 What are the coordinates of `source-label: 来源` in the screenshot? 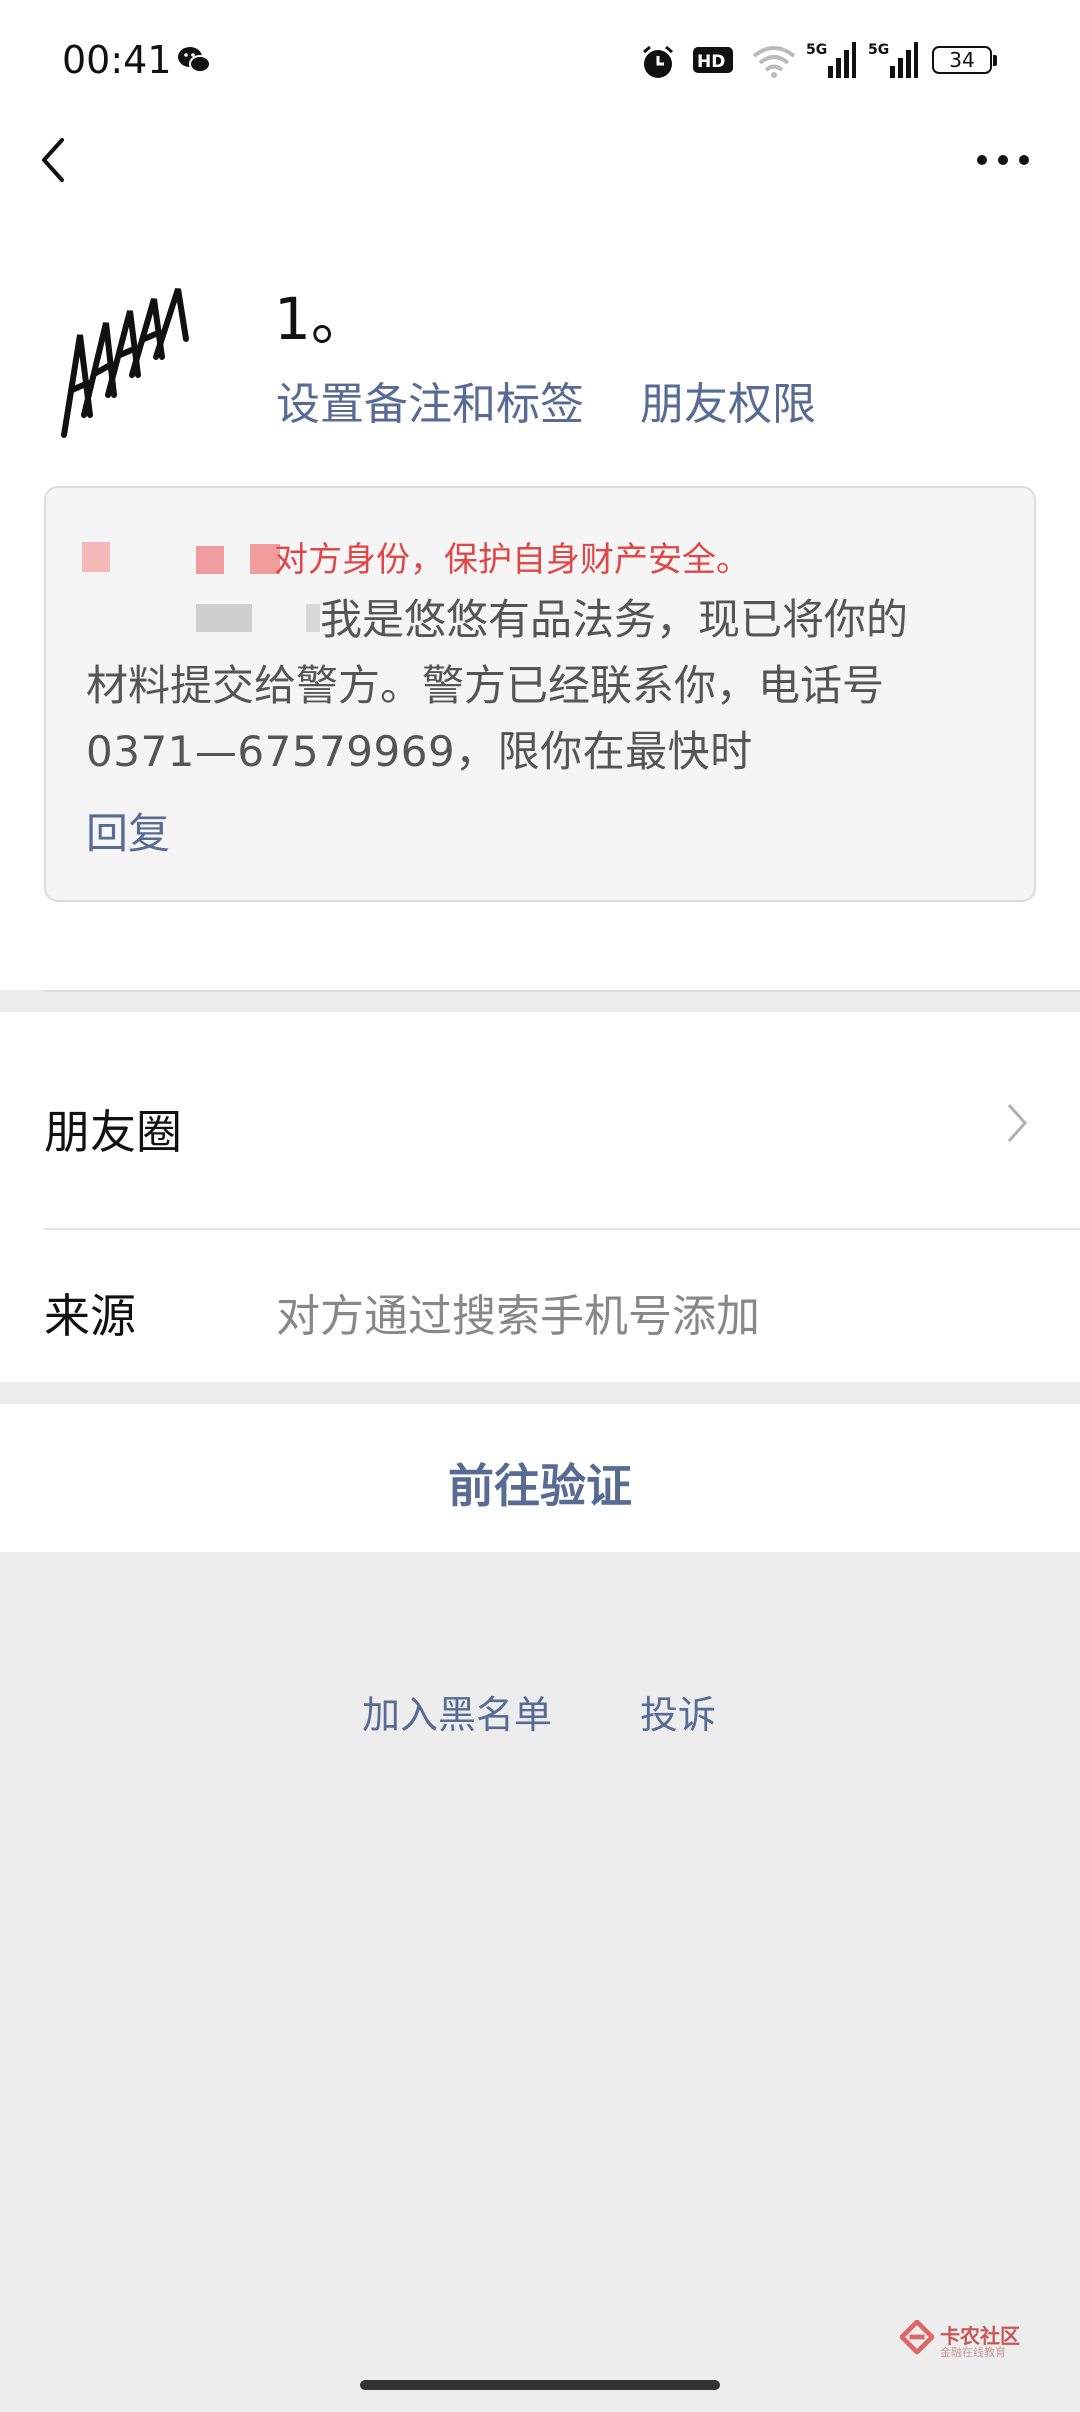 It's located at (90, 1316).